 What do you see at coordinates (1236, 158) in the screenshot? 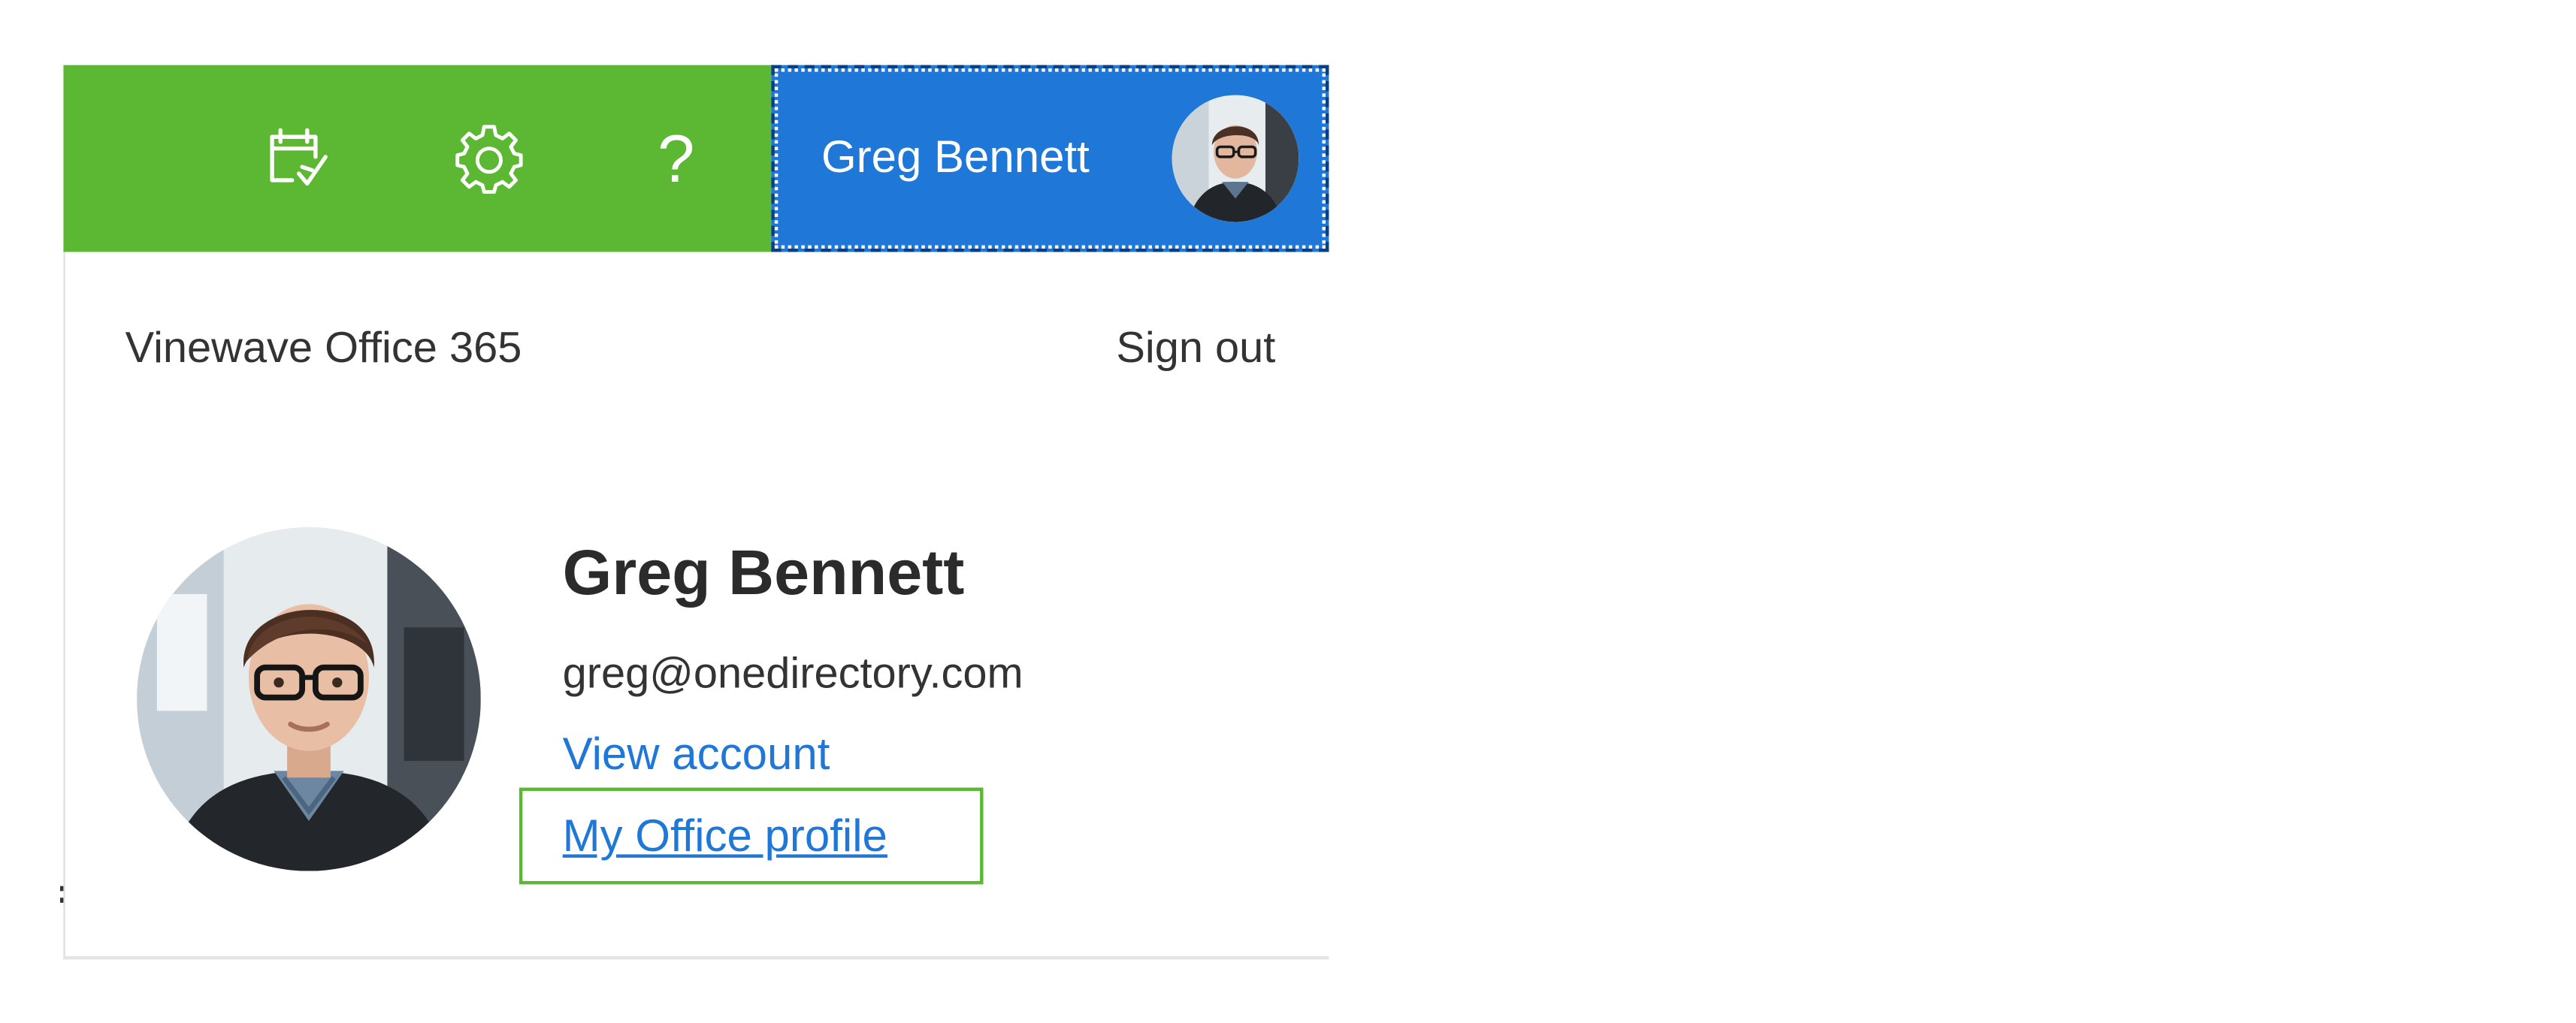
I see `avatar` at bounding box center [1236, 158].